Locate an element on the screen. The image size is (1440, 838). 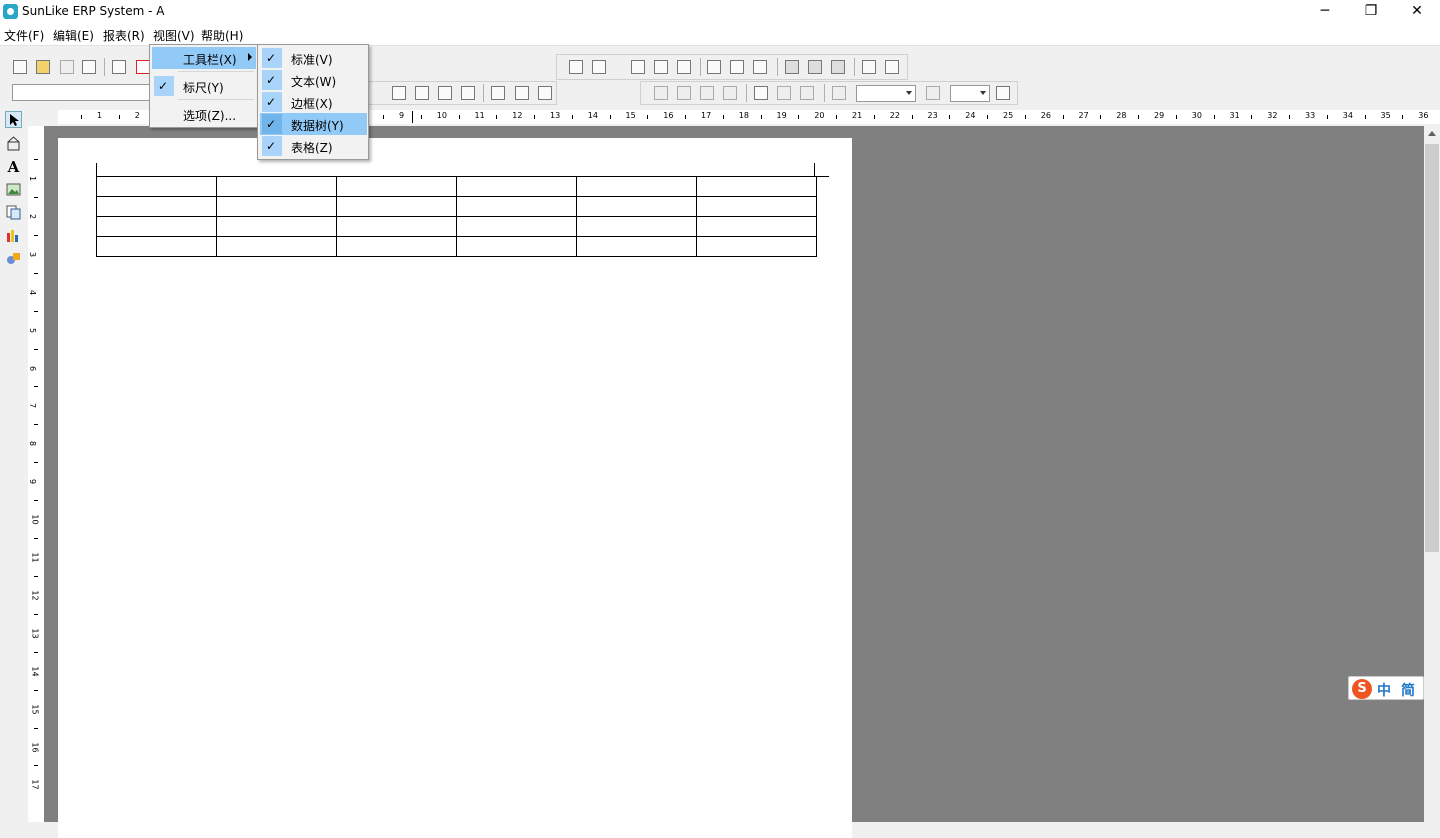
menu-file: 文件(F) is located at coordinates (24, 35).